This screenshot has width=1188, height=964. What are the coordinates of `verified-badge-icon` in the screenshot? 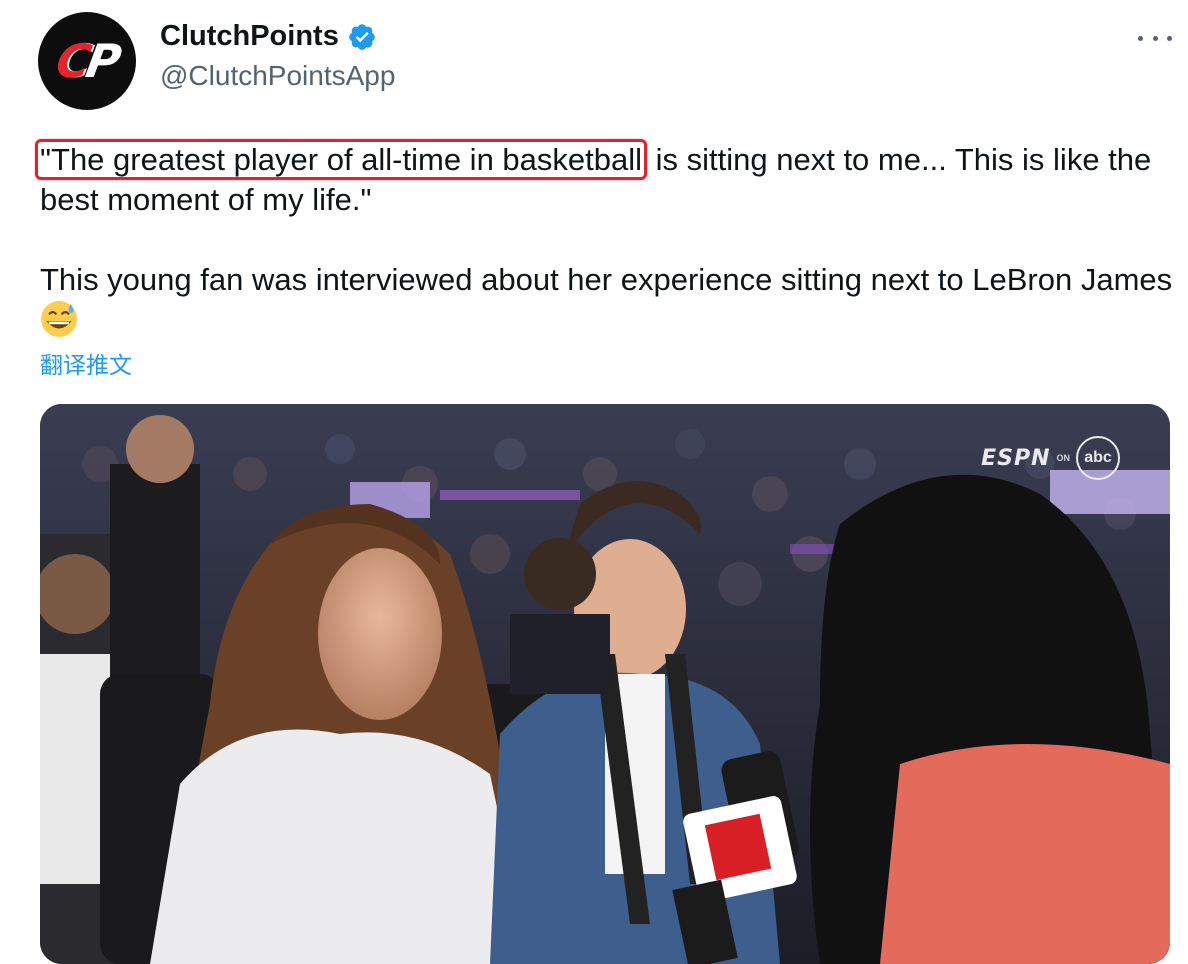 It's located at (362, 36).